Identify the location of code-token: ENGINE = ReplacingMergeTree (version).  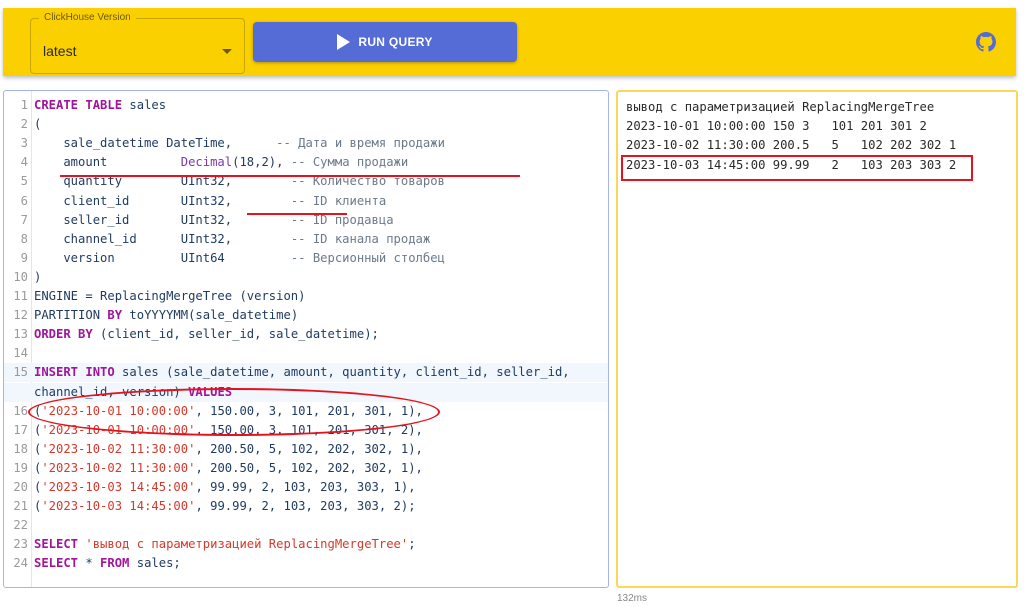
(170, 296).